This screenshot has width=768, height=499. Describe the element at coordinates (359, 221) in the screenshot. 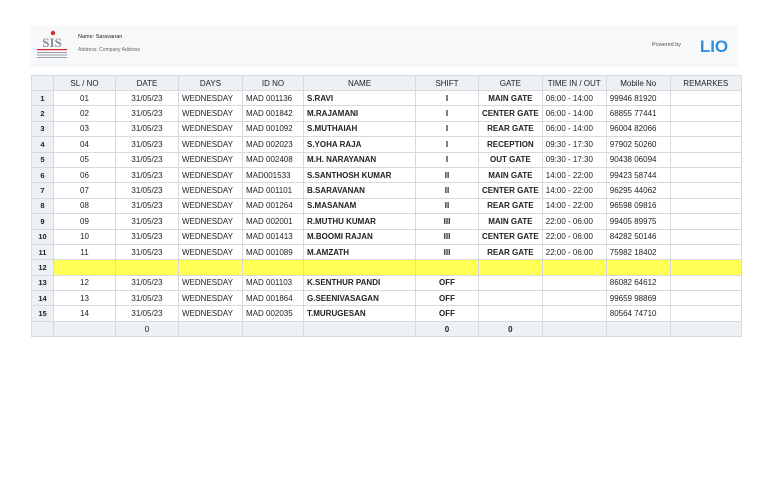

I see `cell-name: R.MUTHU KUMAR` at that location.